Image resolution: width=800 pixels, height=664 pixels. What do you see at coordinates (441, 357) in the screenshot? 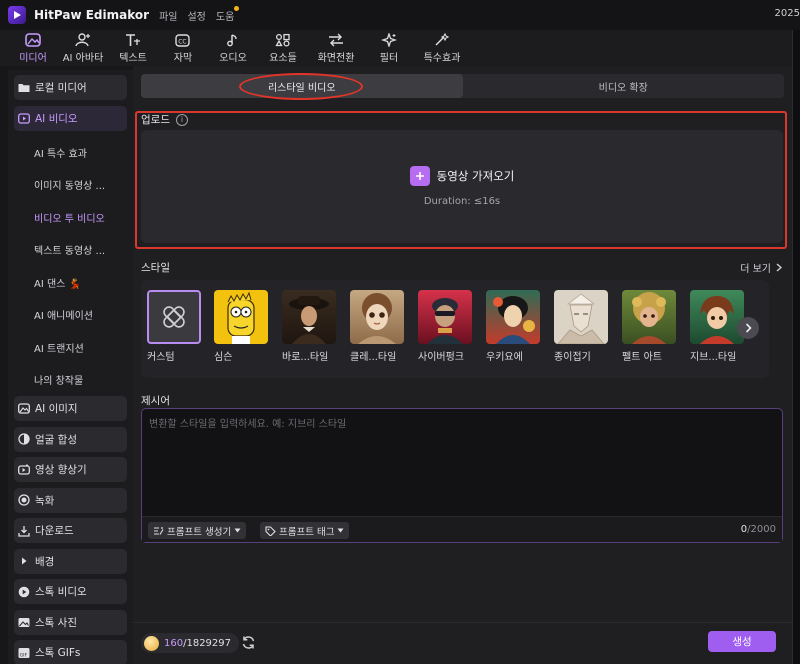
I see `style-item-label: 사이버펑크` at bounding box center [441, 357].